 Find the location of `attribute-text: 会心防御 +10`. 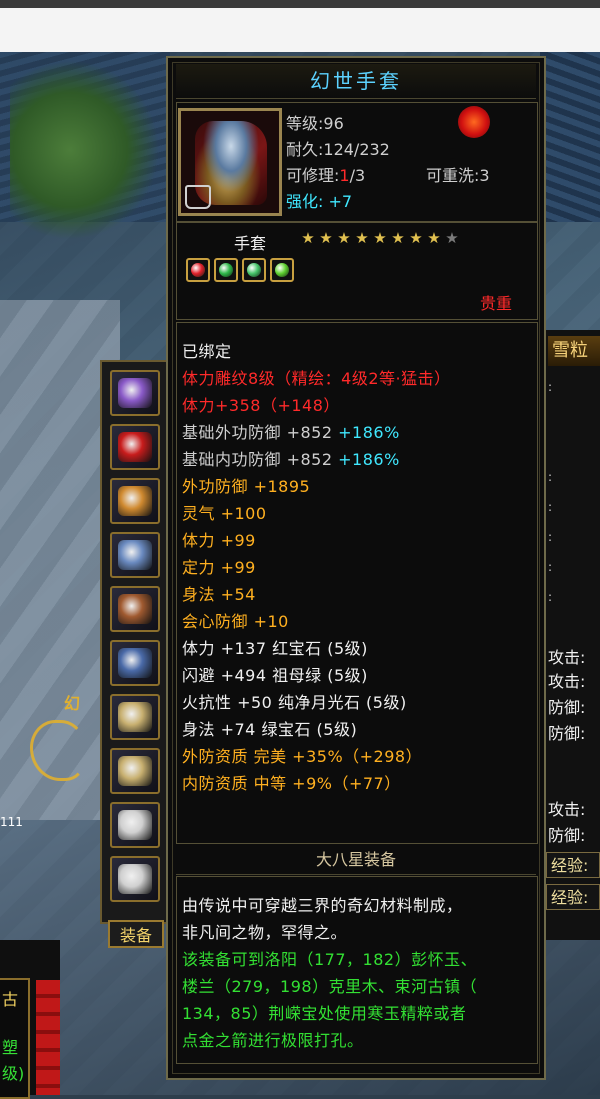

attribute-text: 会心防御 +10 is located at coordinates (235, 621).